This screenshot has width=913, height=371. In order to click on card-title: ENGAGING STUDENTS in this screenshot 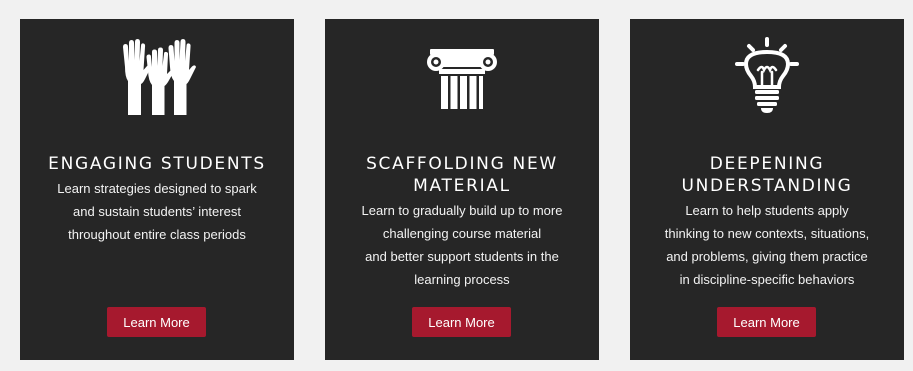, I will do `click(157, 164)`.